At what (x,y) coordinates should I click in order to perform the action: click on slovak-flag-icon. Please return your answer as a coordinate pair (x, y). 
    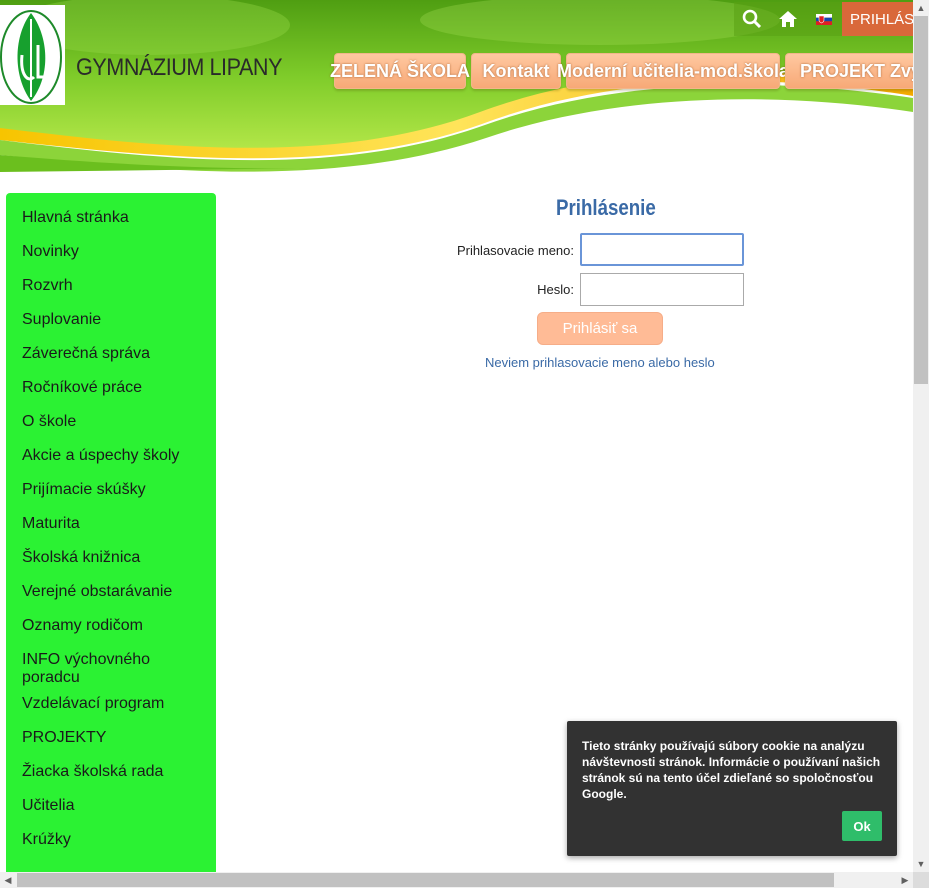
    Looking at the image, I should click on (824, 19).